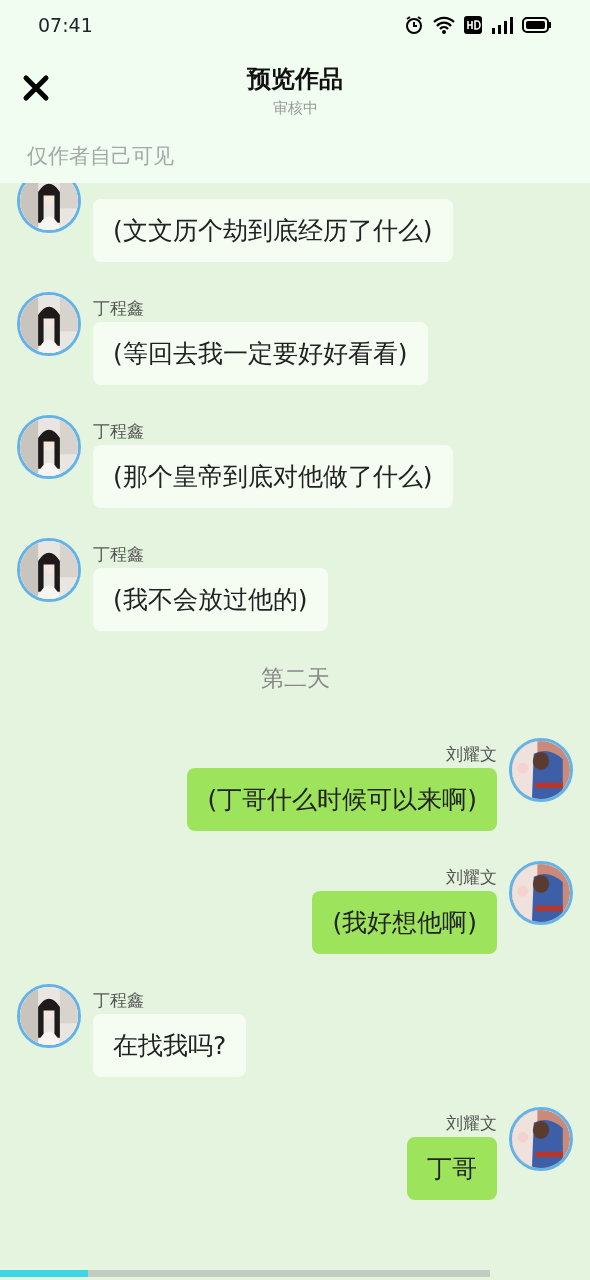 The height and width of the screenshot is (1280, 590). I want to click on hd-icon, so click(473, 25).